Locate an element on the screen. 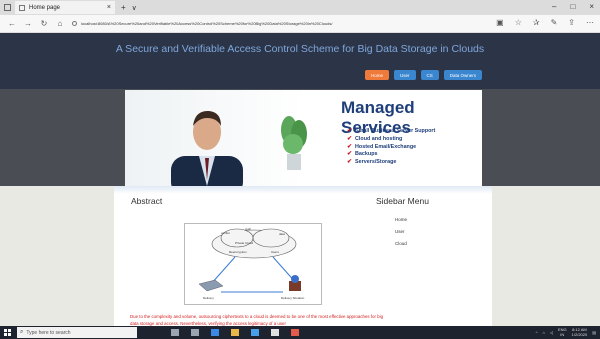  home-icon: ⌂ is located at coordinates (60, 23).